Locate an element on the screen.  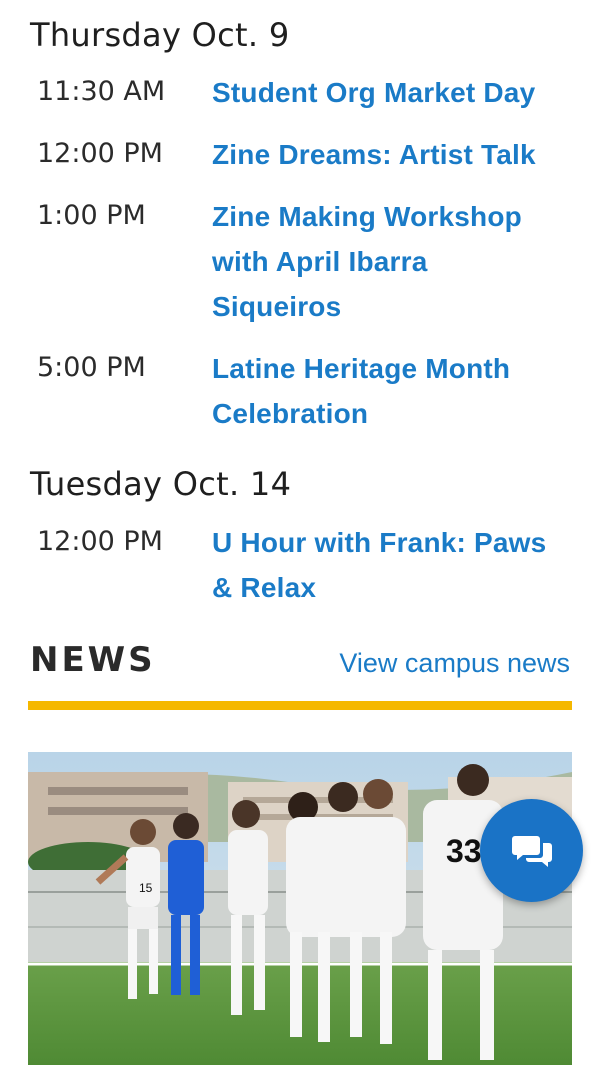
day-heading-tuesday: Tuesday Oct. 14 is located at coordinates (161, 484).